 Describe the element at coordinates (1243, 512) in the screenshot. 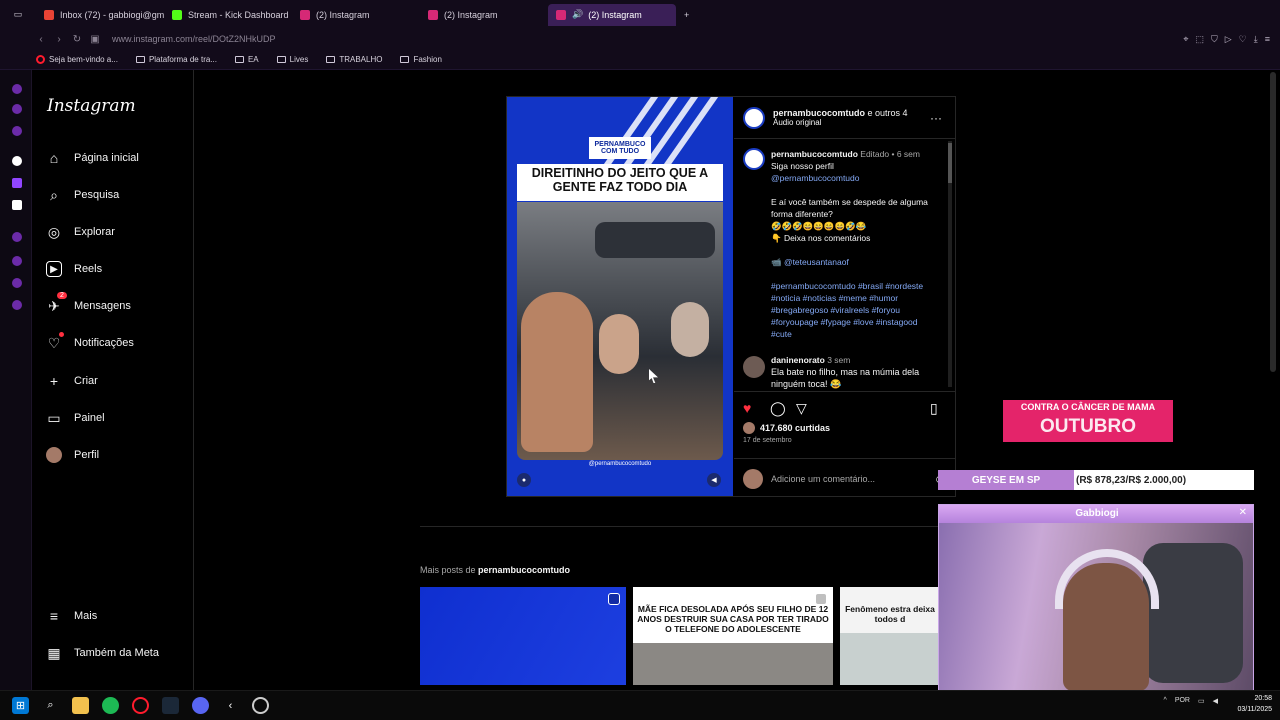

I see `close-icon: ✕` at that location.